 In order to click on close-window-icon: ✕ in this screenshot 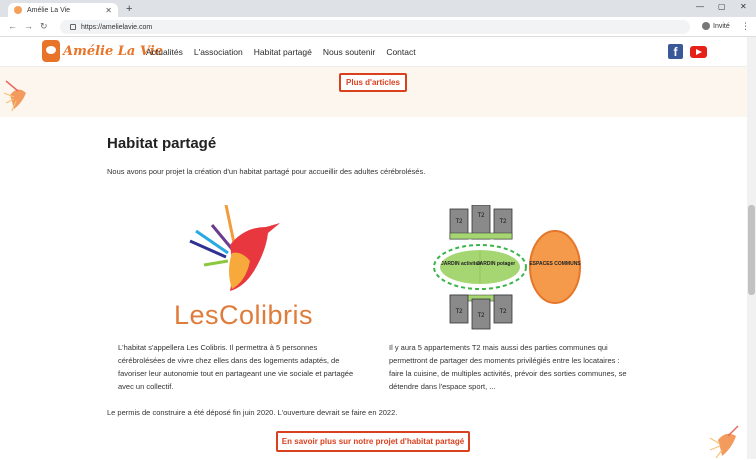, I will do `click(743, 6)`.